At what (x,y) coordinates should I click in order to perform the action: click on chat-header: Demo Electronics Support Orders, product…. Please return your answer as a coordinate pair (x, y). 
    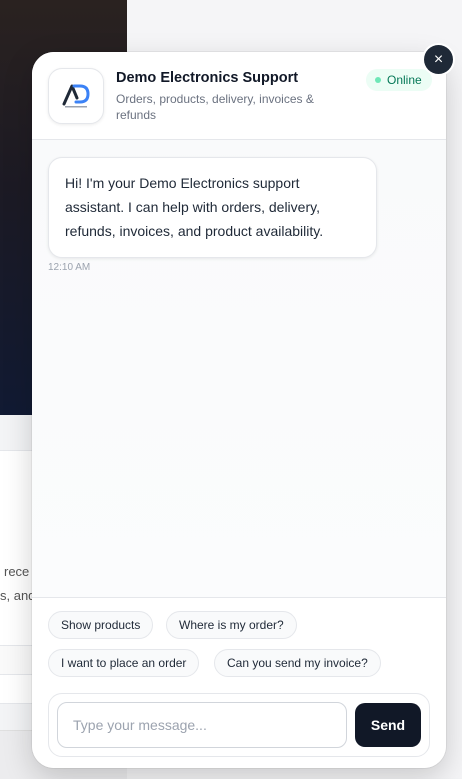
    Looking at the image, I should click on (239, 96).